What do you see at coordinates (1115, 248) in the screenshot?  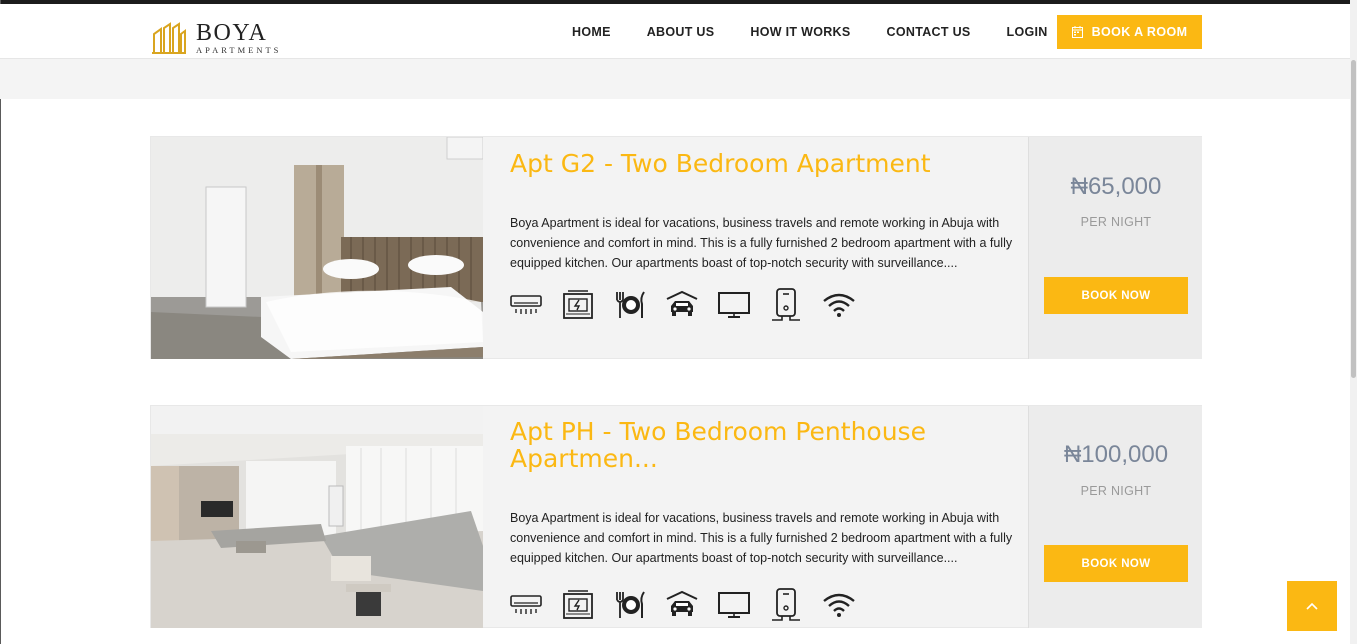 I see `price-panel: ₦65,000 PER NIGHT BOOK NOW` at bounding box center [1115, 248].